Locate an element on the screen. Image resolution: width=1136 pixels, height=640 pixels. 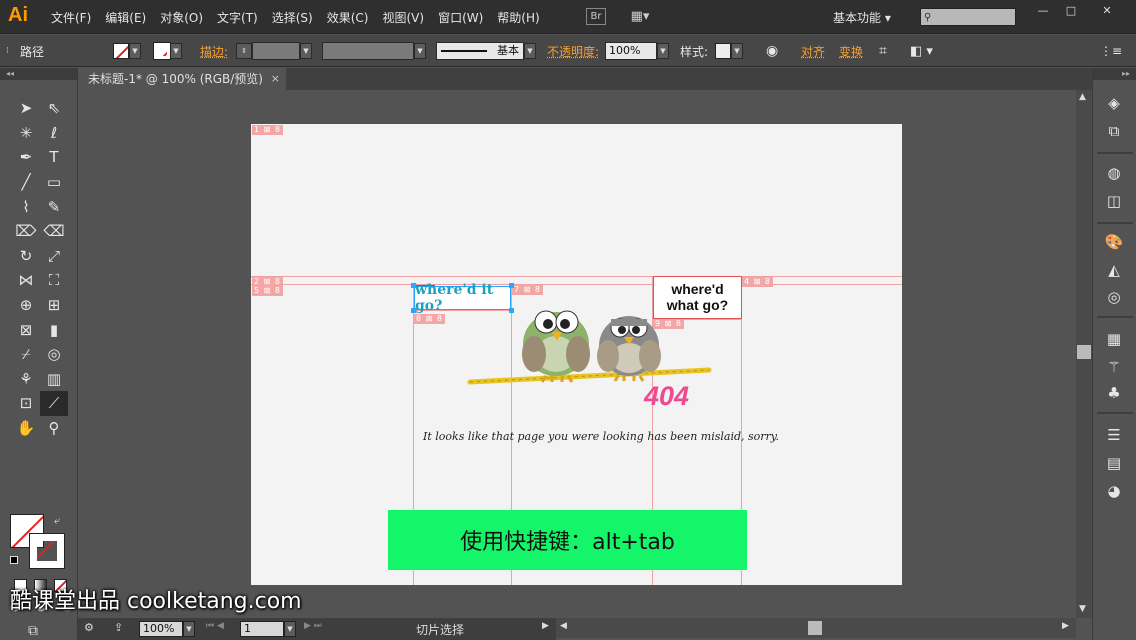
recolor-panel-icon: ◎ is located at coordinates (1114, 298).